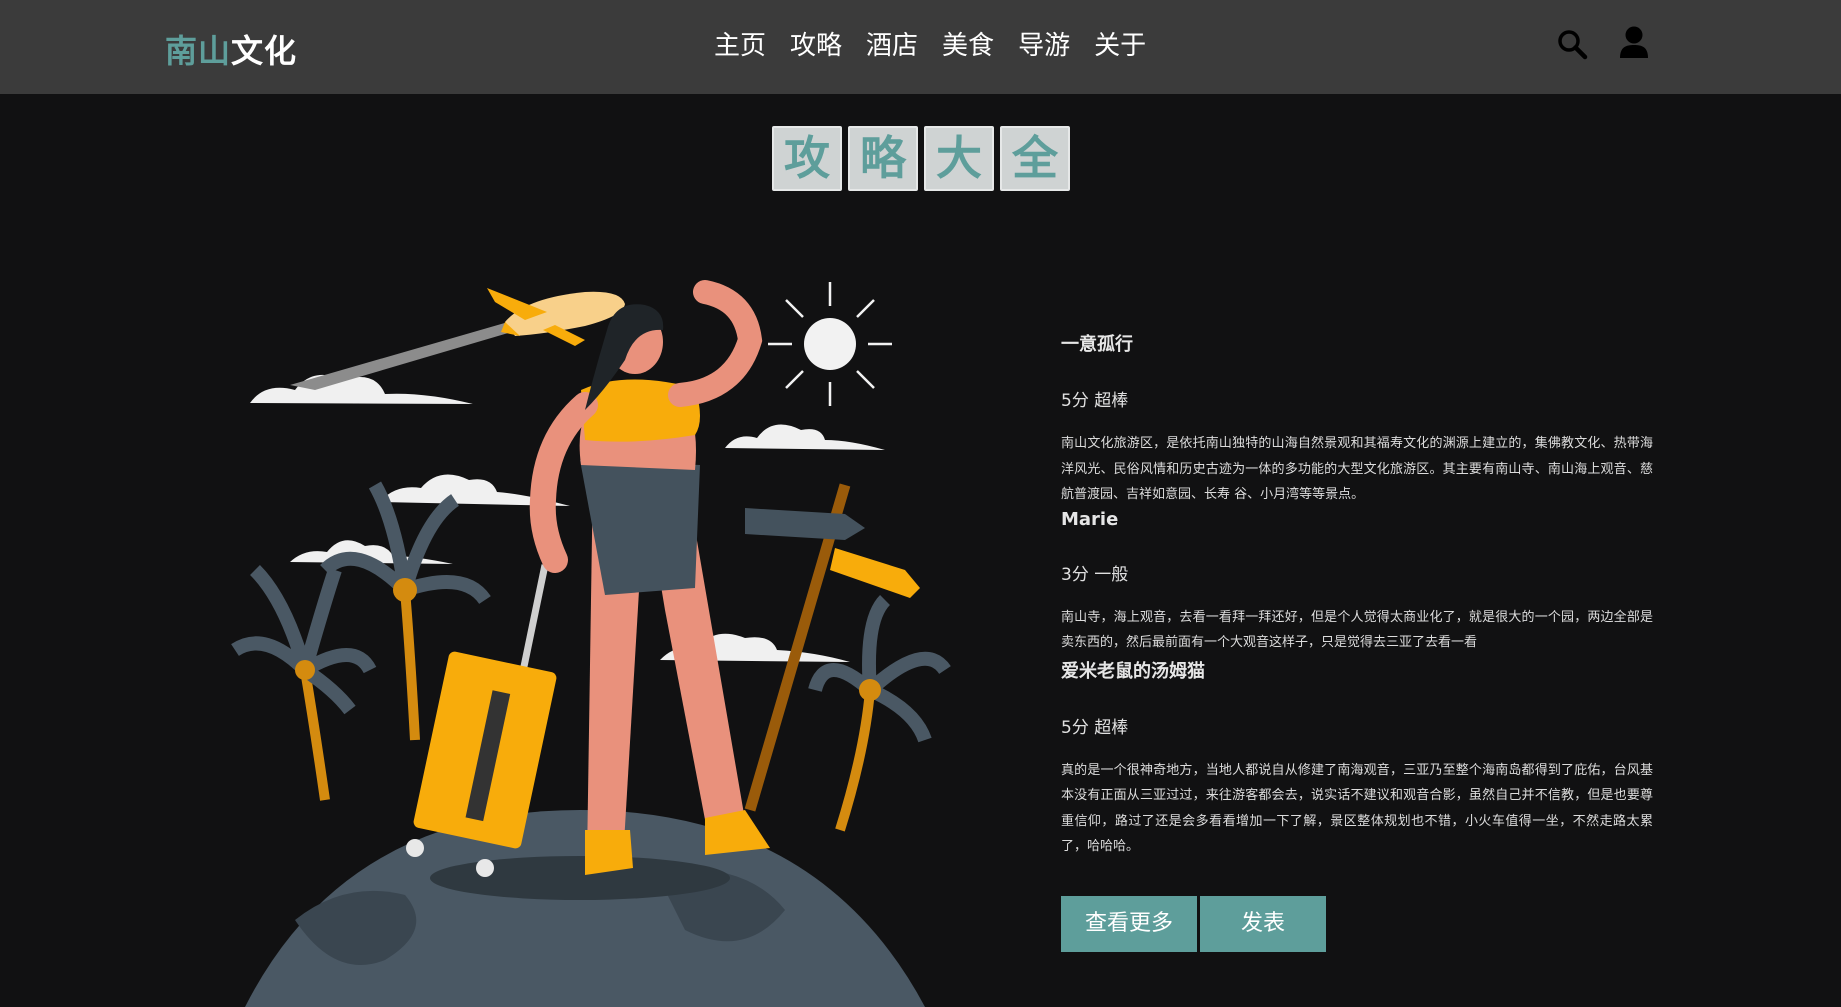 The height and width of the screenshot is (1007, 1841). I want to click on site-logo: 南山文化, so click(231, 49).